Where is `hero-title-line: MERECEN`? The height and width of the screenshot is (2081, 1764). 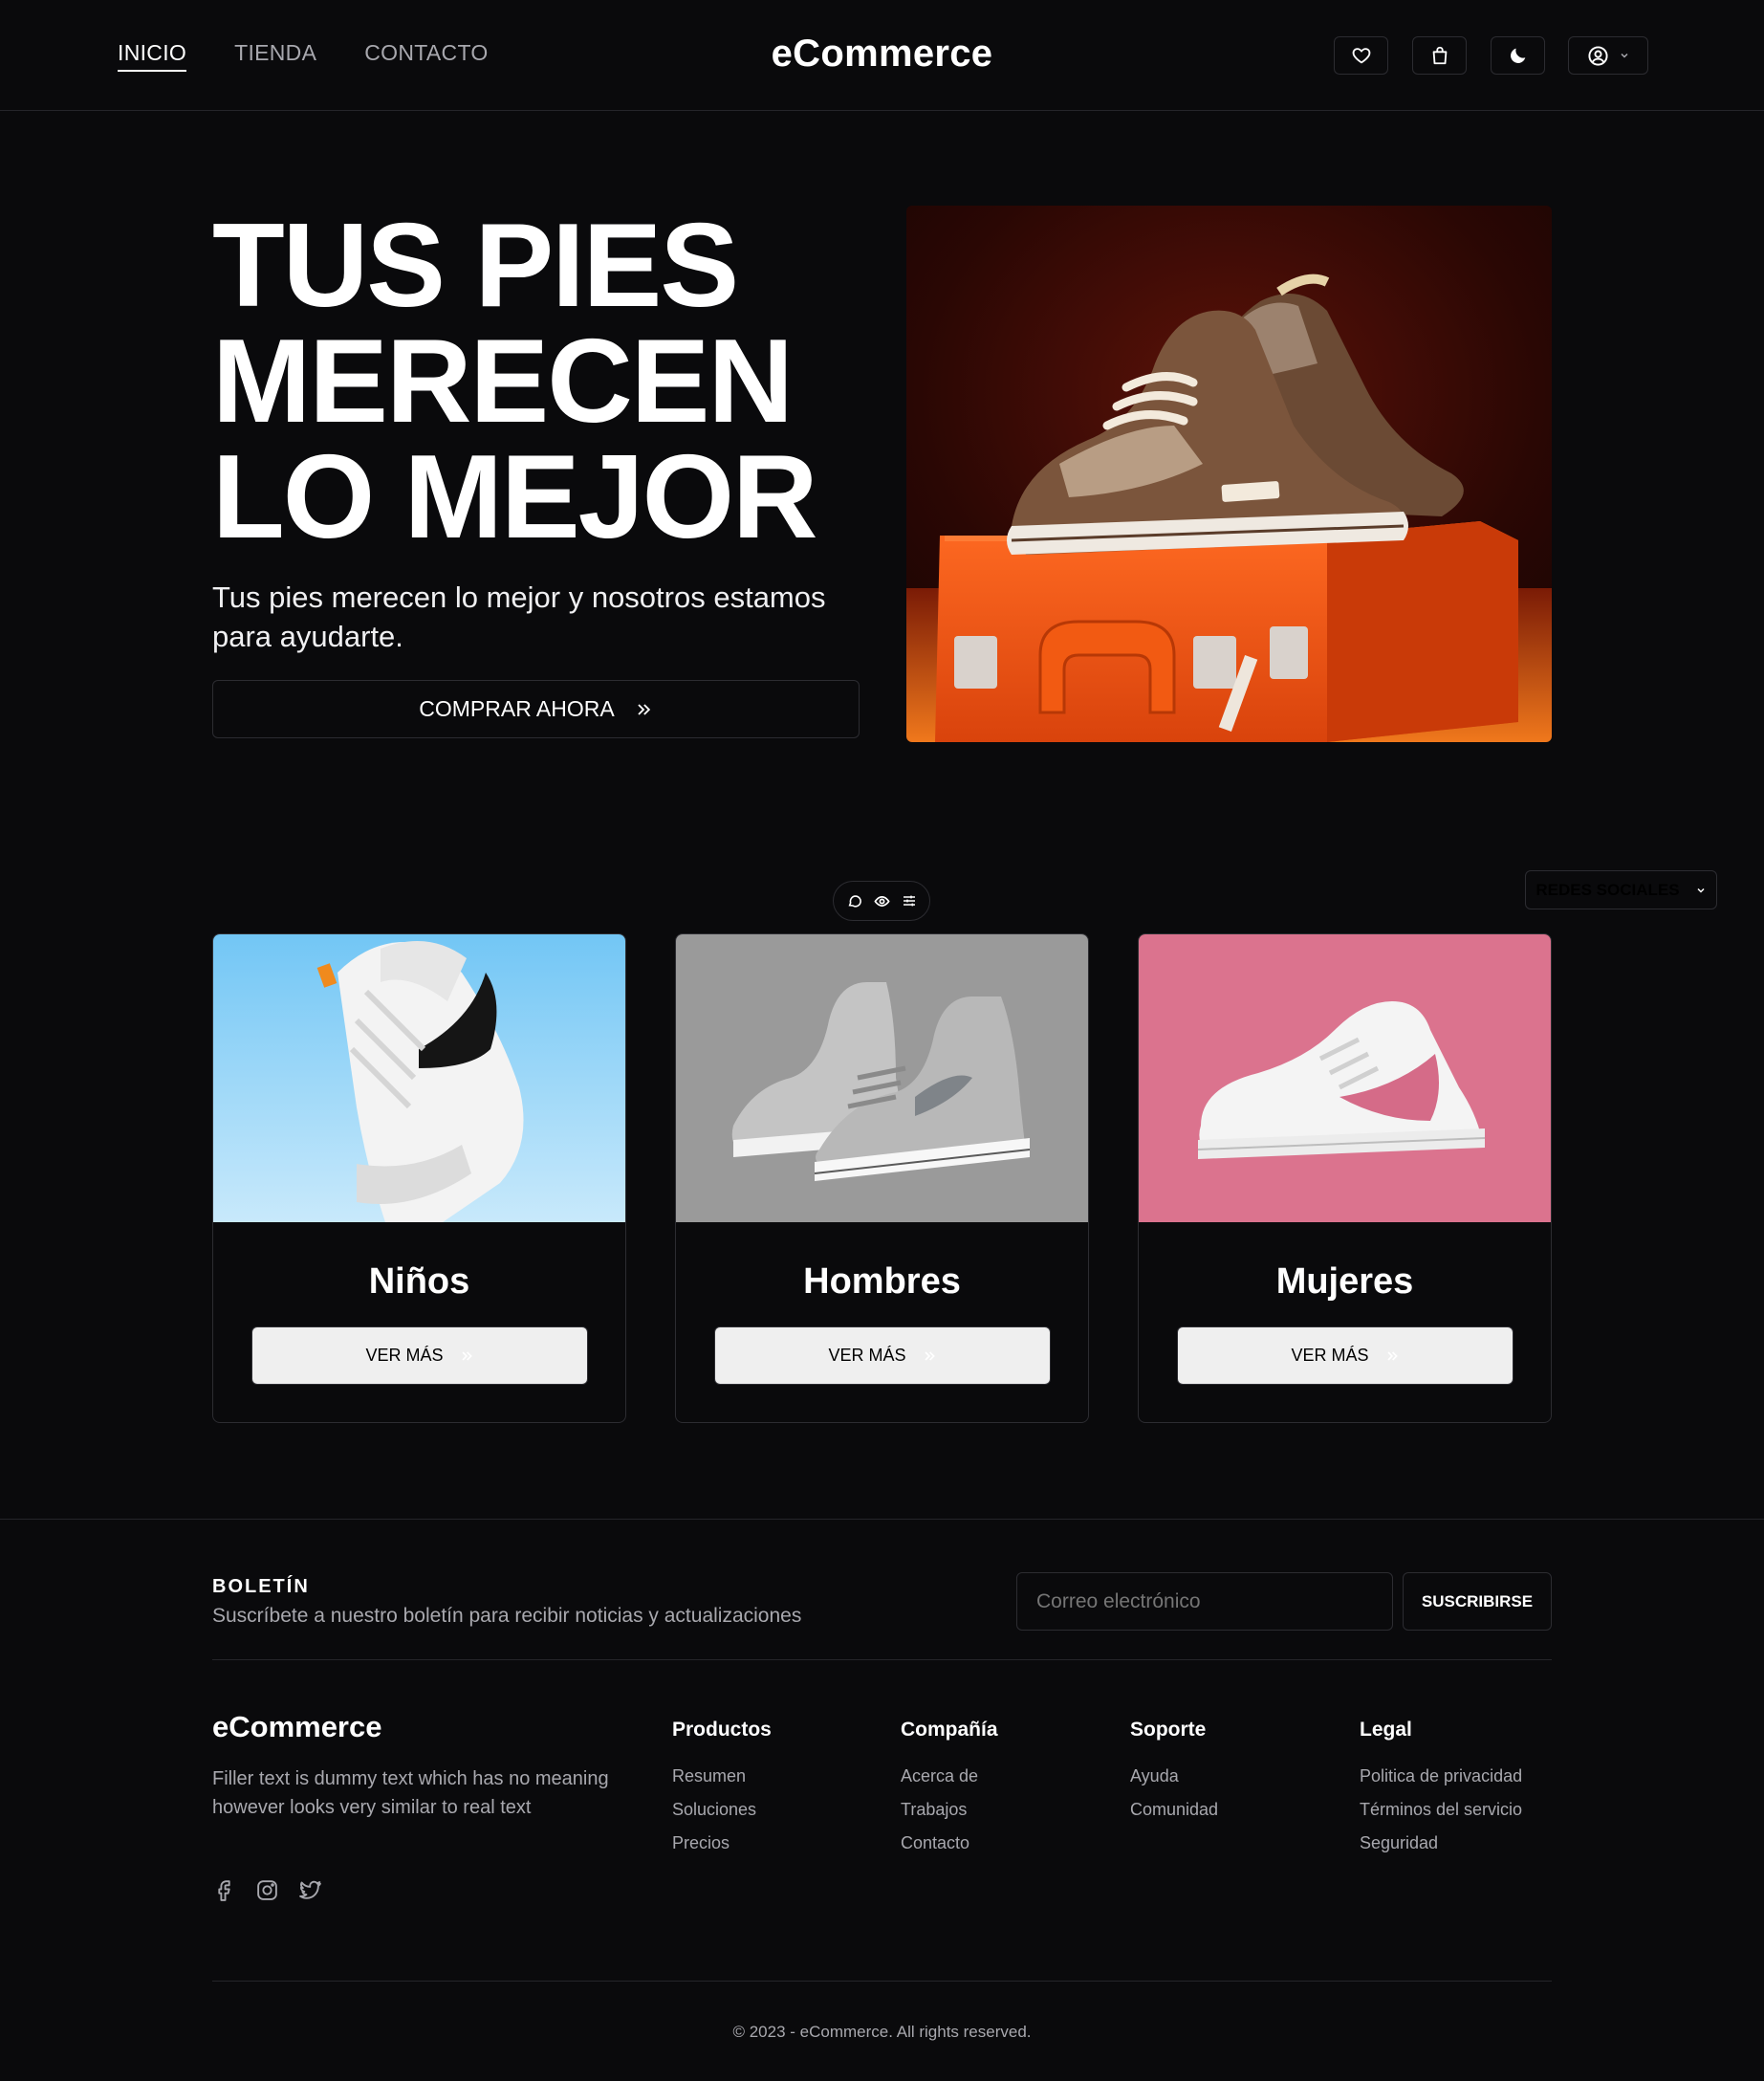
hero-title-line: MERECEN is located at coordinates (503, 382).